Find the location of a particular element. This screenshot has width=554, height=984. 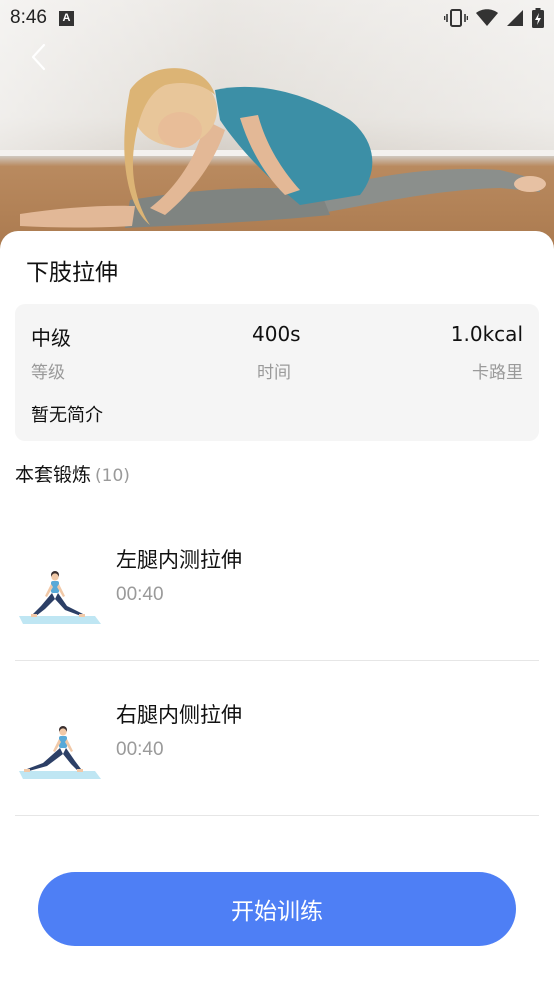

exercise-name: 右腿内侧拉伸 is located at coordinates (179, 715).